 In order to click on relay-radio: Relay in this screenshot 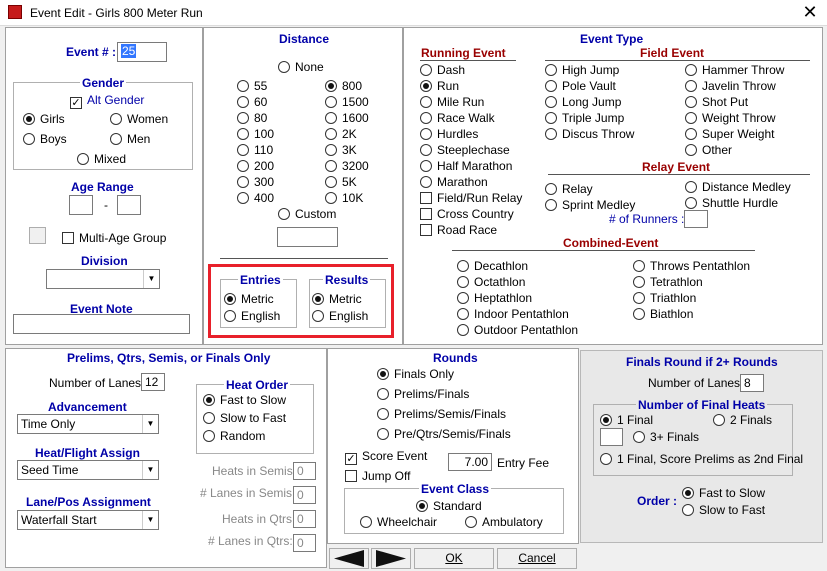, I will do `click(569, 189)`.